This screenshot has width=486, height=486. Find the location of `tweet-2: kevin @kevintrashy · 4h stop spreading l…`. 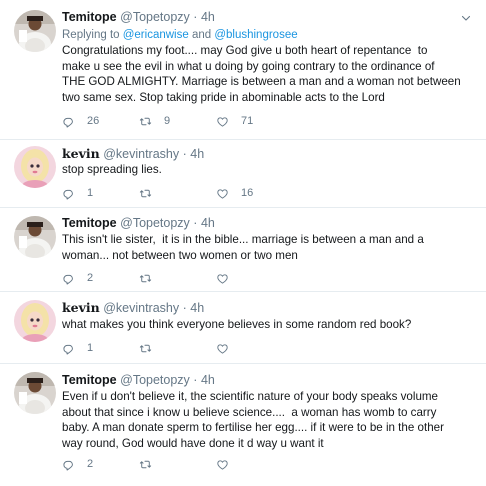

tweet-2: kevin @kevintrashy · 4h stop spreading l… is located at coordinates (243, 174).